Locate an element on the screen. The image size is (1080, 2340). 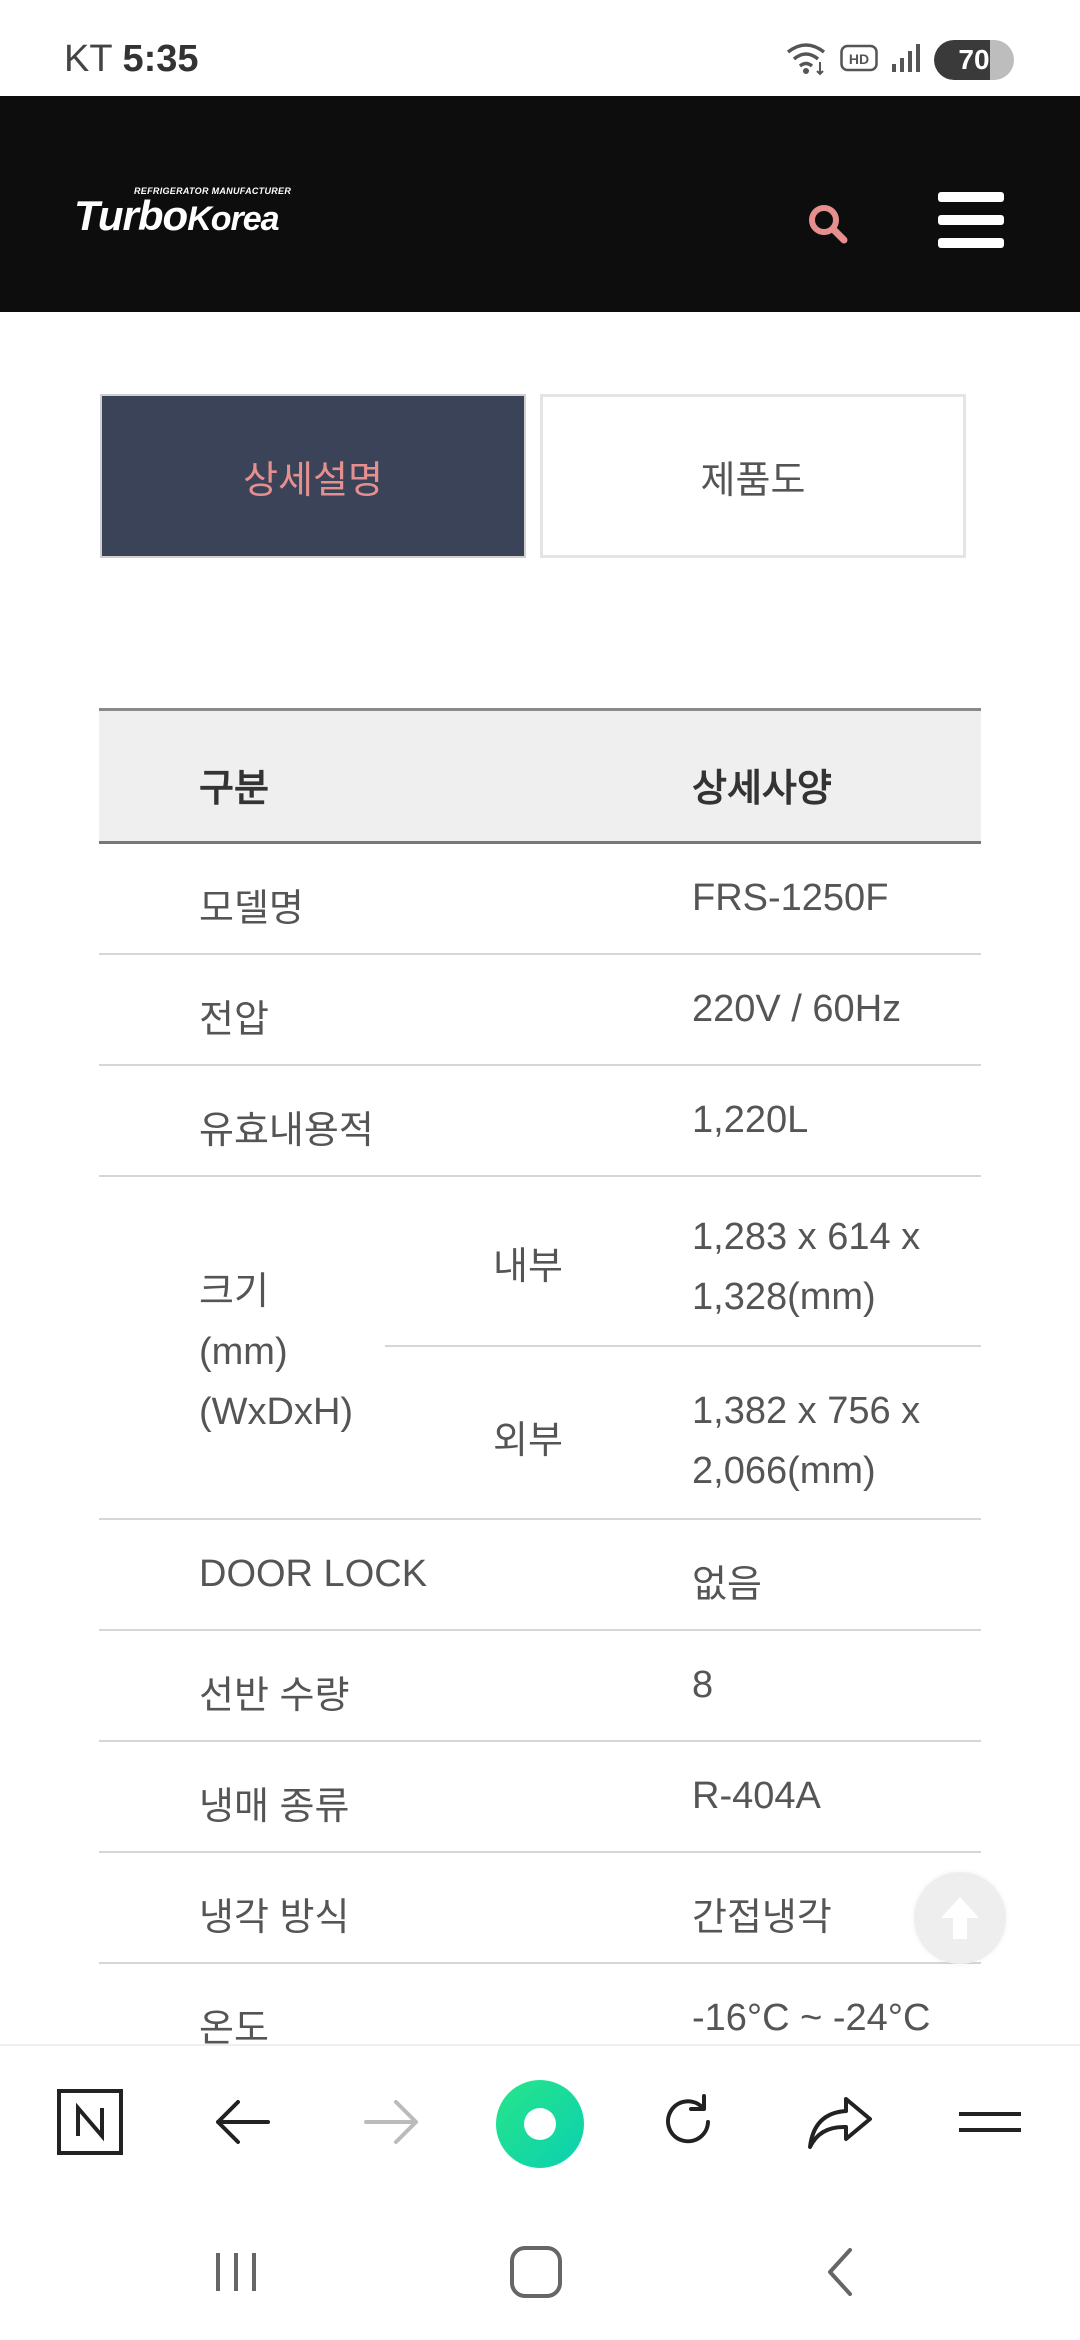
green-dot-button is located at coordinates (540, 2124).